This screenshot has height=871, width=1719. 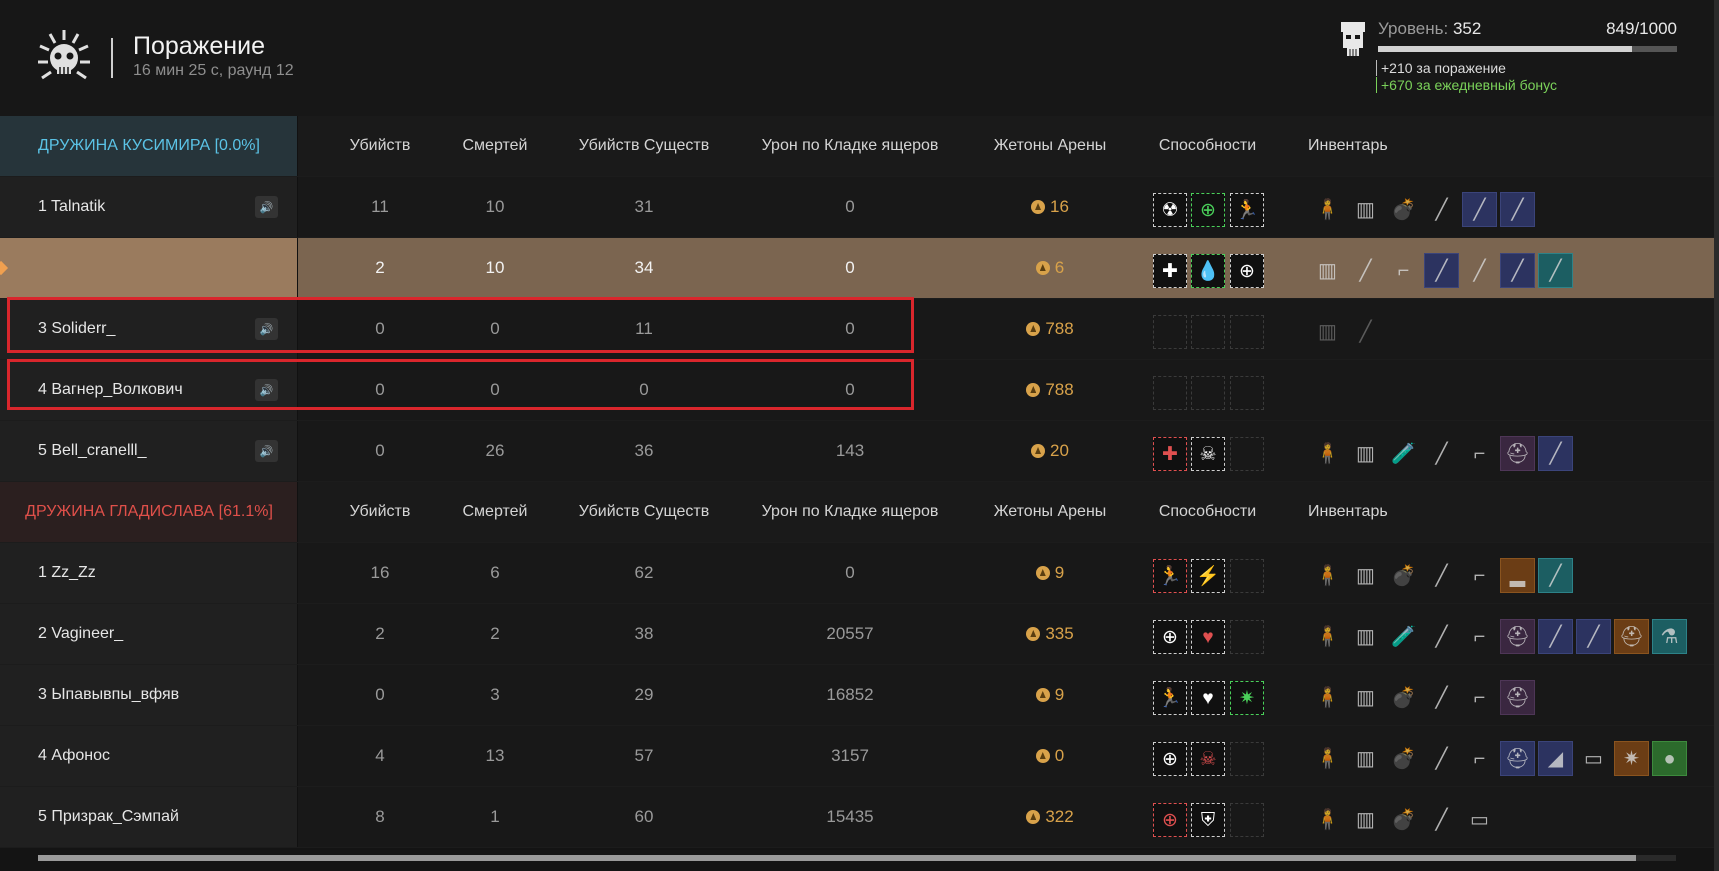 What do you see at coordinates (1208, 271) in the screenshot?
I see `ability-slot: 💧` at bounding box center [1208, 271].